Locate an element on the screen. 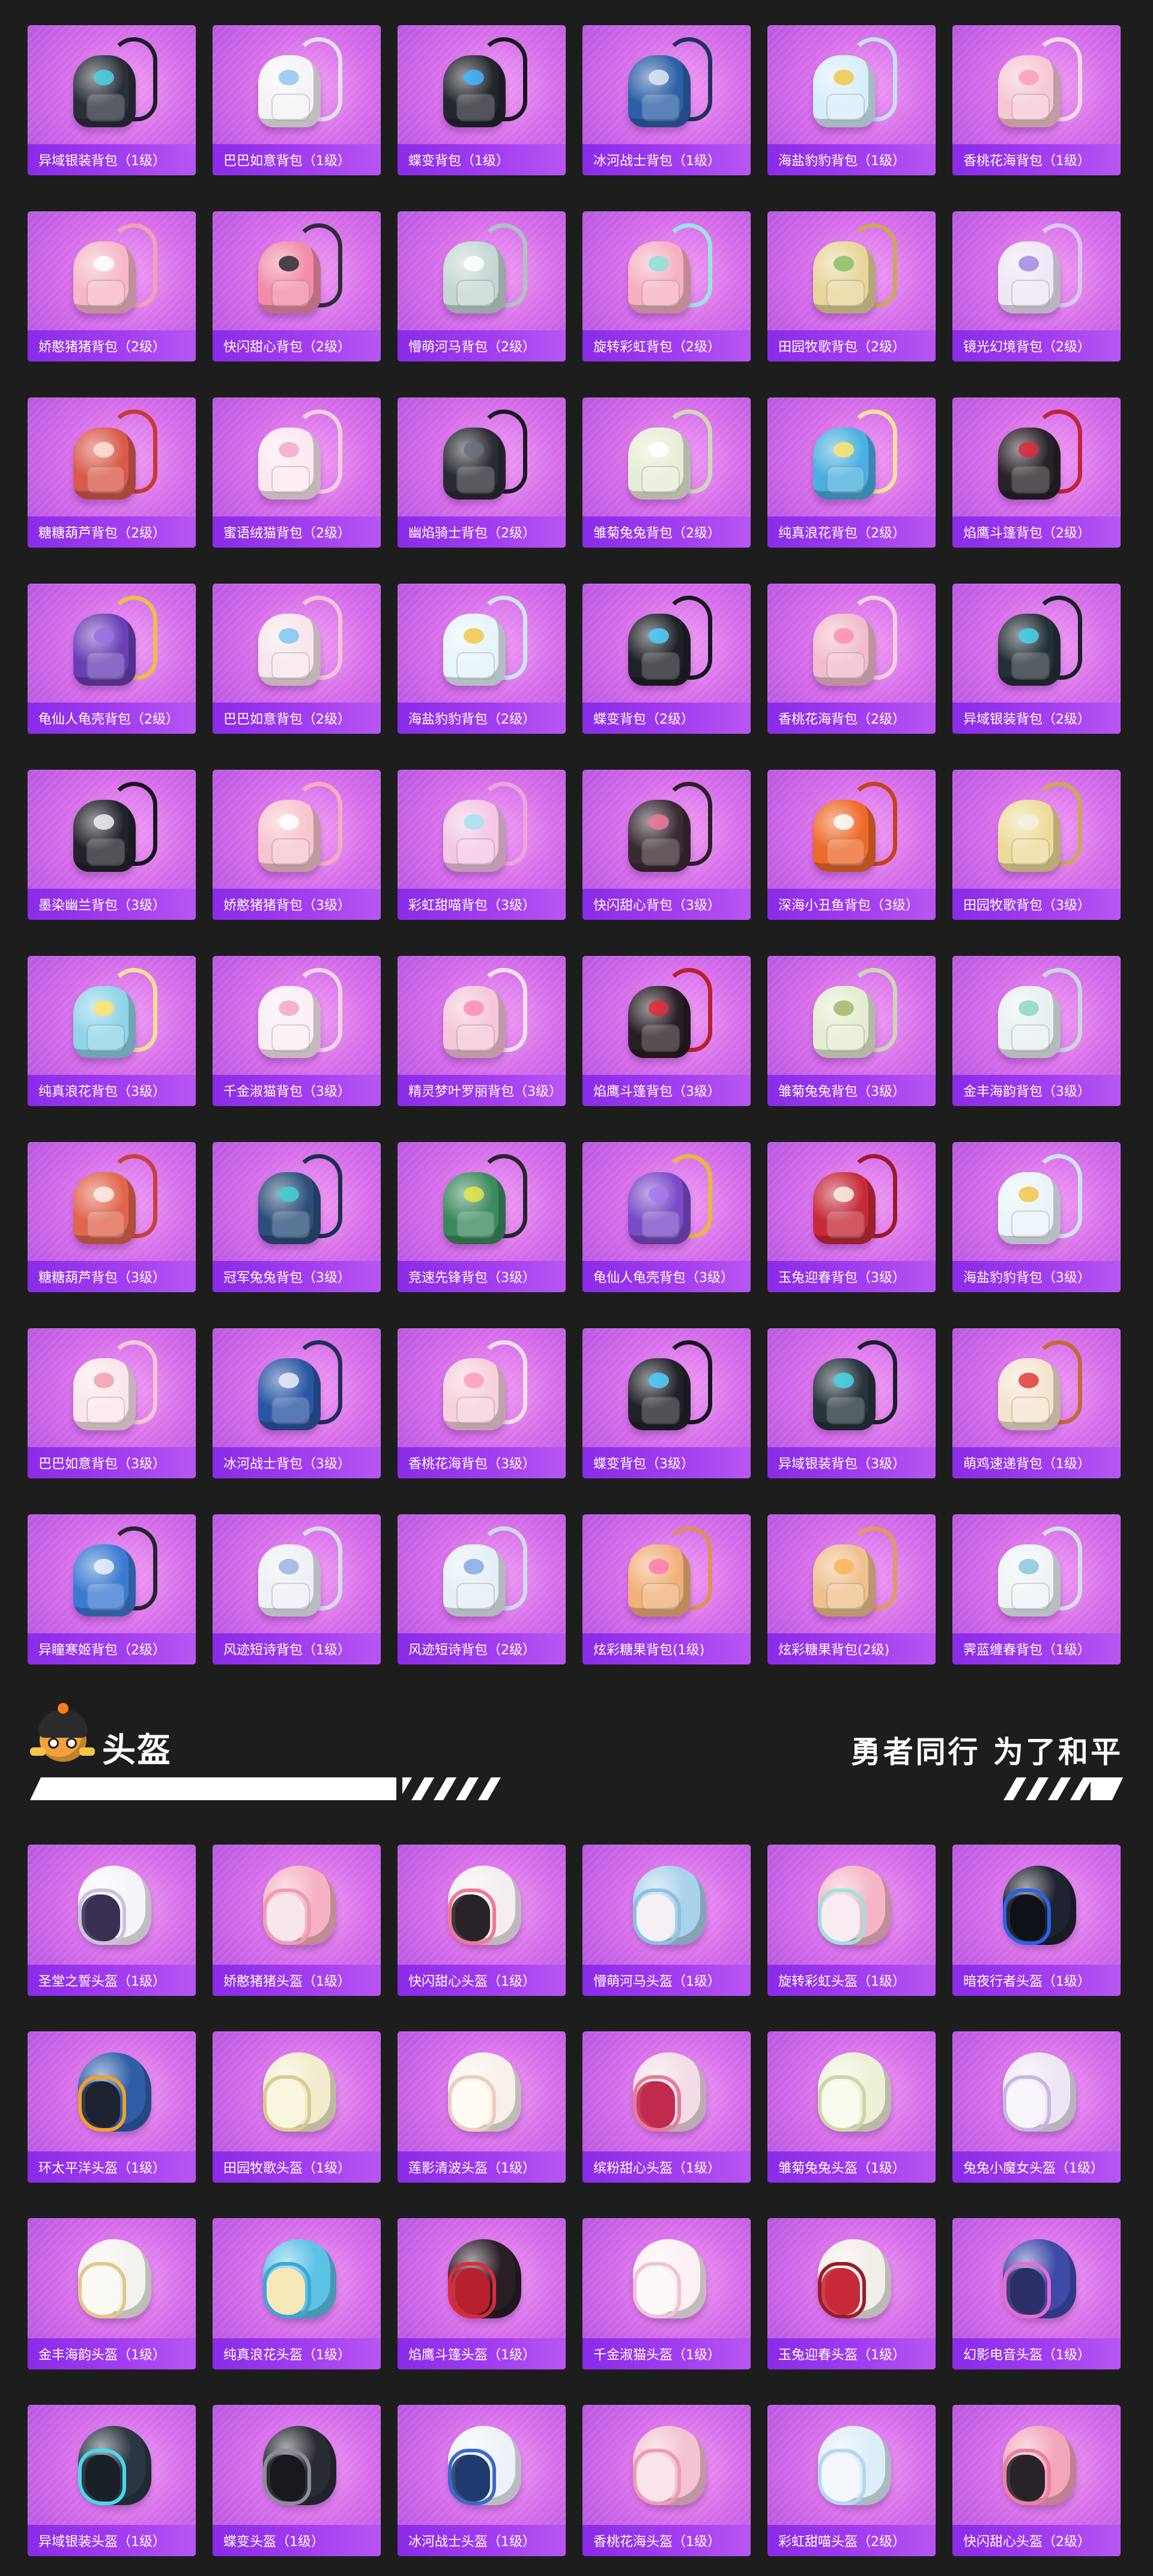  helmet-card: 田园牧歌头盔（1级） is located at coordinates (297, 2107).